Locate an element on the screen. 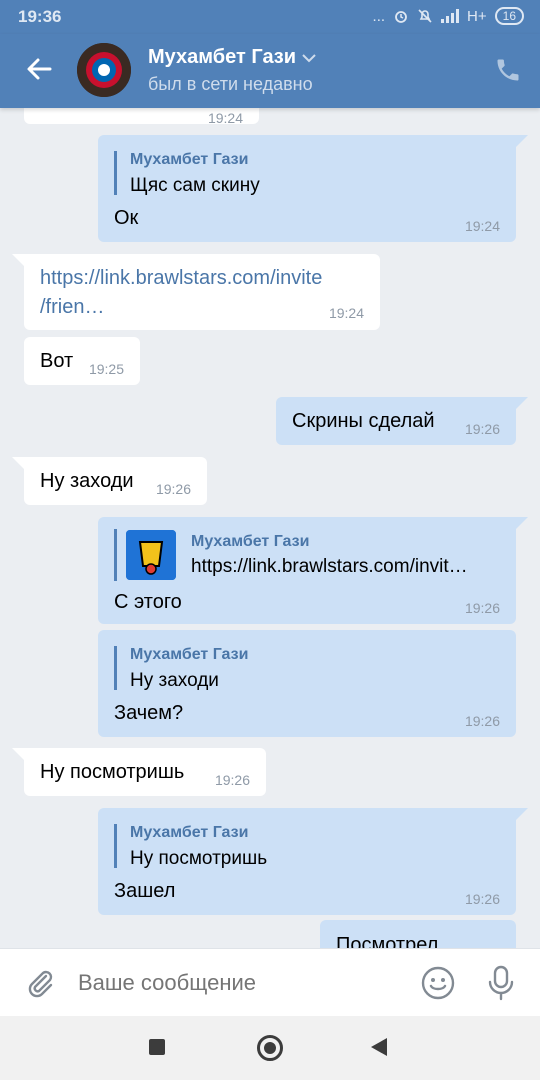 This screenshot has width=540, height=1080. message-outgoing: Посмотрел is located at coordinates (418, 934).